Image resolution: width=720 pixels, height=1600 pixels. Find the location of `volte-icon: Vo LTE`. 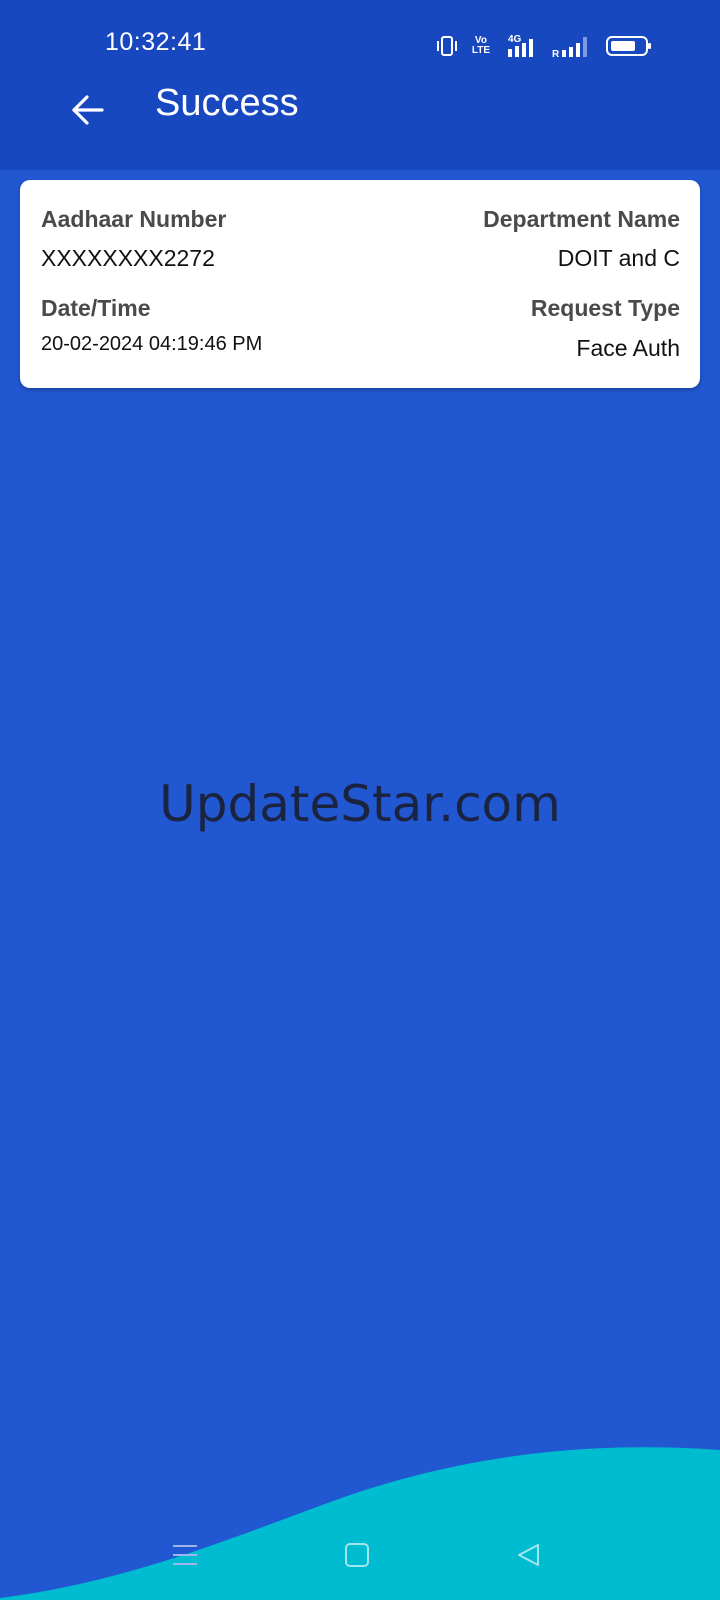

volte-icon: Vo LTE is located at coordinates (481, 46).